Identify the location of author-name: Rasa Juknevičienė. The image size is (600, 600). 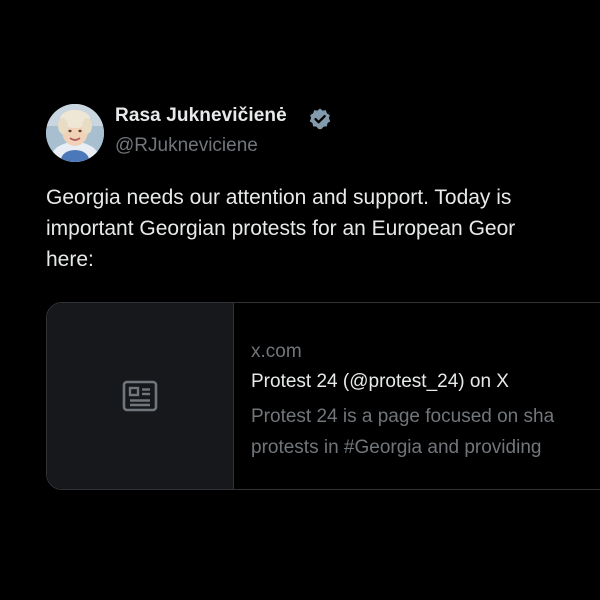
(201, 116).